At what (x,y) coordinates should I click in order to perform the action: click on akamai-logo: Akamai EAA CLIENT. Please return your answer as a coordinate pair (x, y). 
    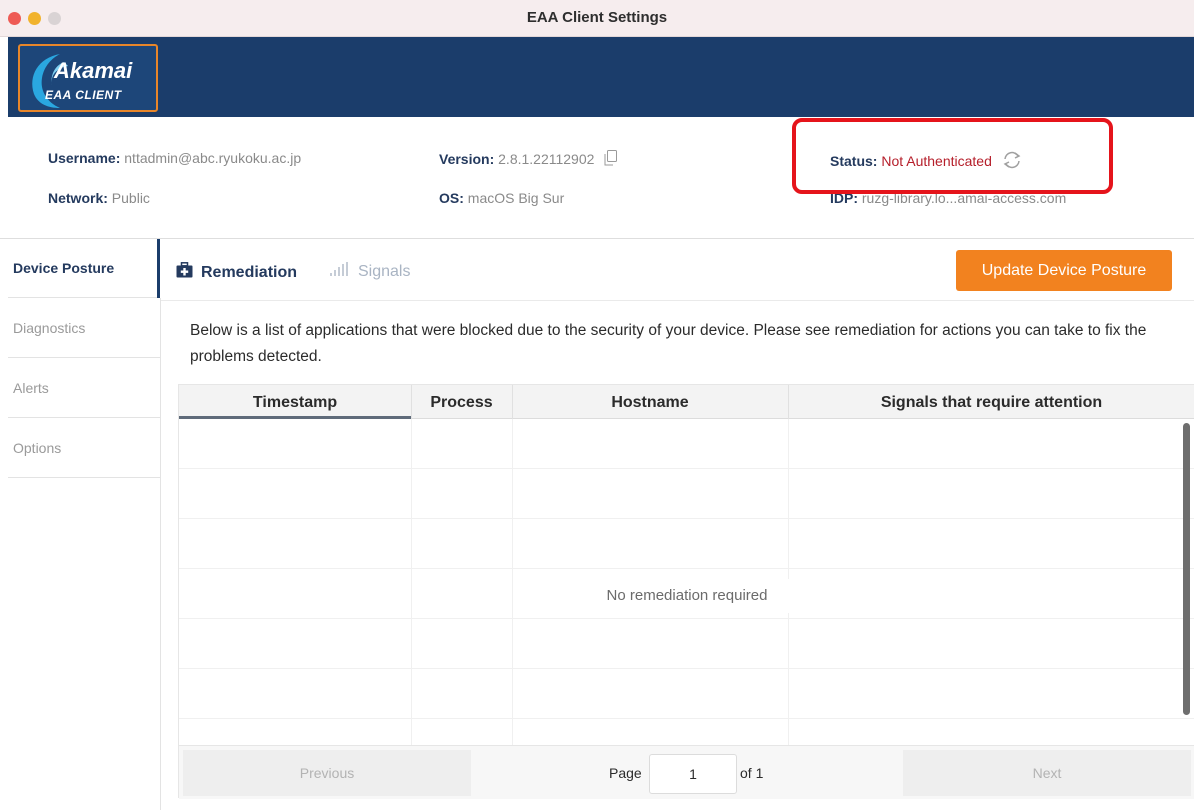
    Looking at the image, I should click on (88, 78).